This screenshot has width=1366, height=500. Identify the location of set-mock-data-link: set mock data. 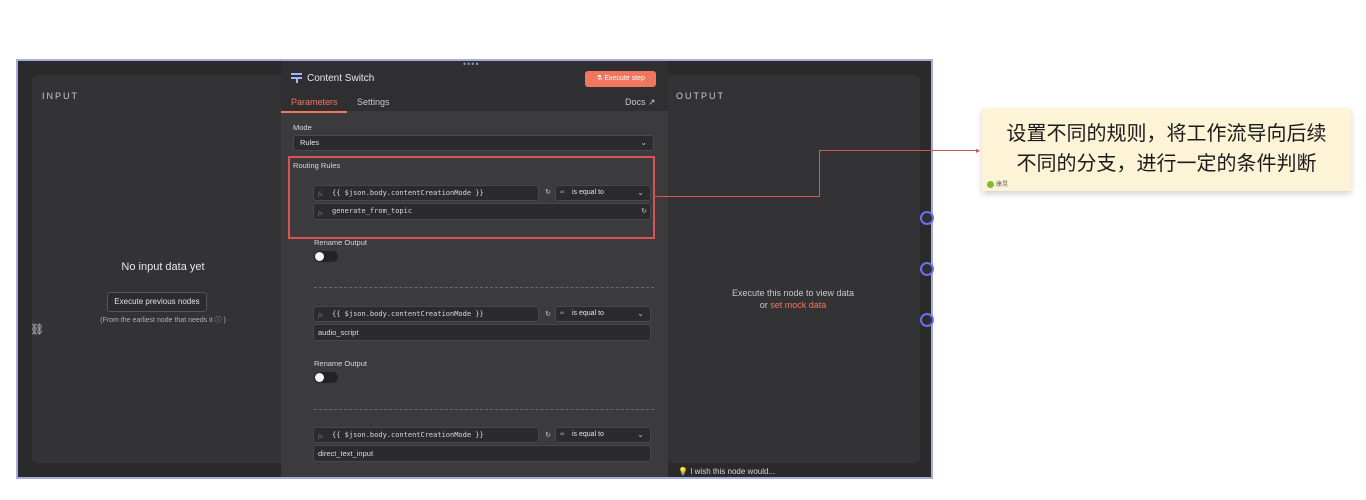
(798, 305).